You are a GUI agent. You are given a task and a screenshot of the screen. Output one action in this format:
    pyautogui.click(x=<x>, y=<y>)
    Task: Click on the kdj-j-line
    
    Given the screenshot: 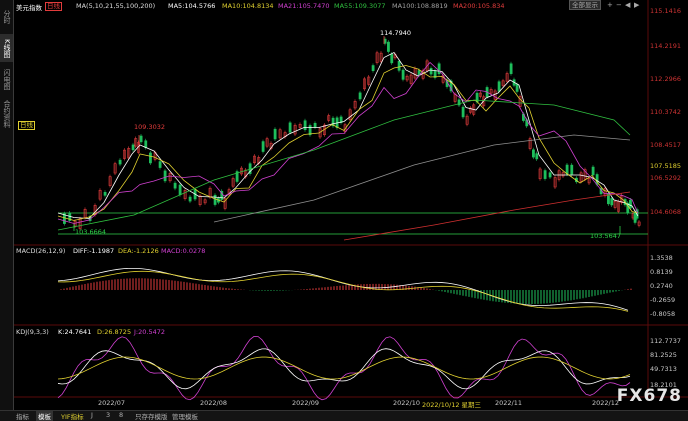 What is the action you would take?
    pyautogui.click(x=344, y=368)
    